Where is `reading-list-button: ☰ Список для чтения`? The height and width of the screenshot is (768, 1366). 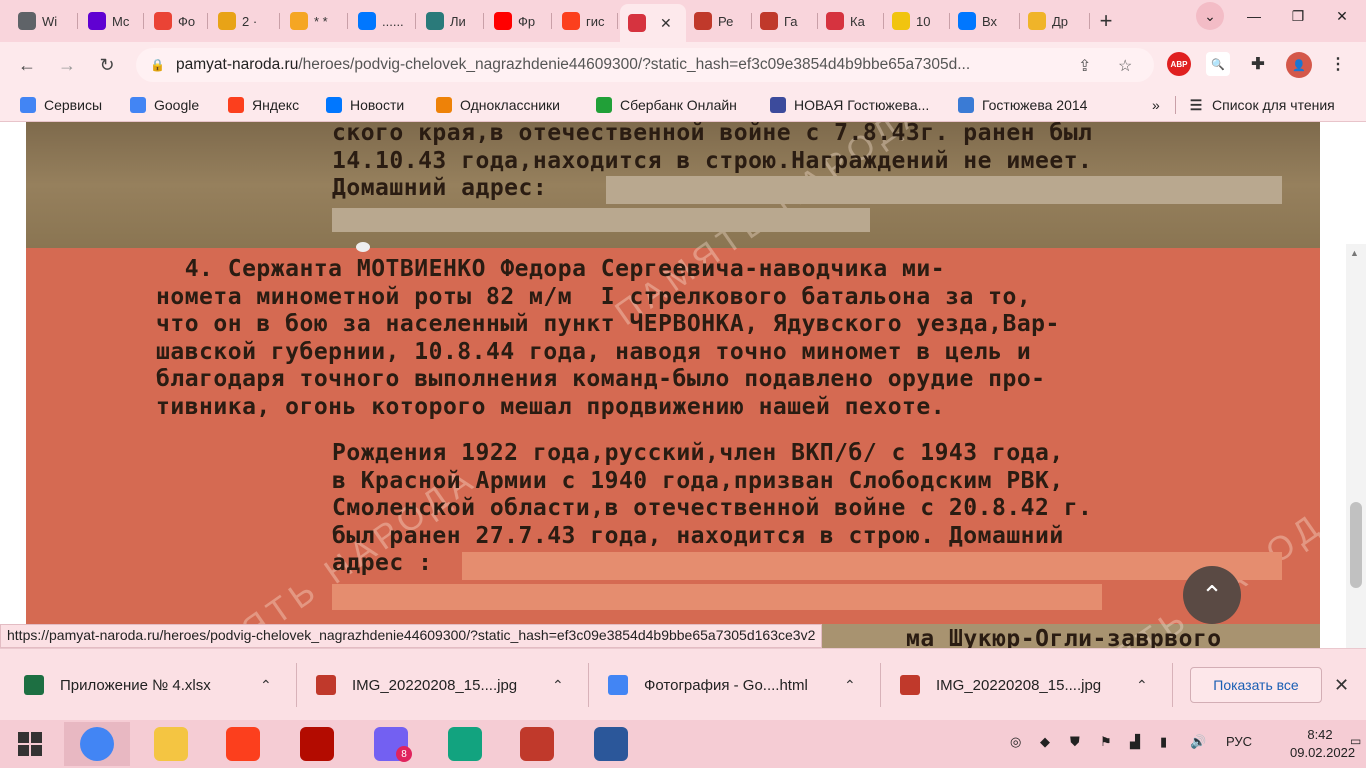 reading-list-button: ☰ Список для чтения is located at coordinates (1261, 105).